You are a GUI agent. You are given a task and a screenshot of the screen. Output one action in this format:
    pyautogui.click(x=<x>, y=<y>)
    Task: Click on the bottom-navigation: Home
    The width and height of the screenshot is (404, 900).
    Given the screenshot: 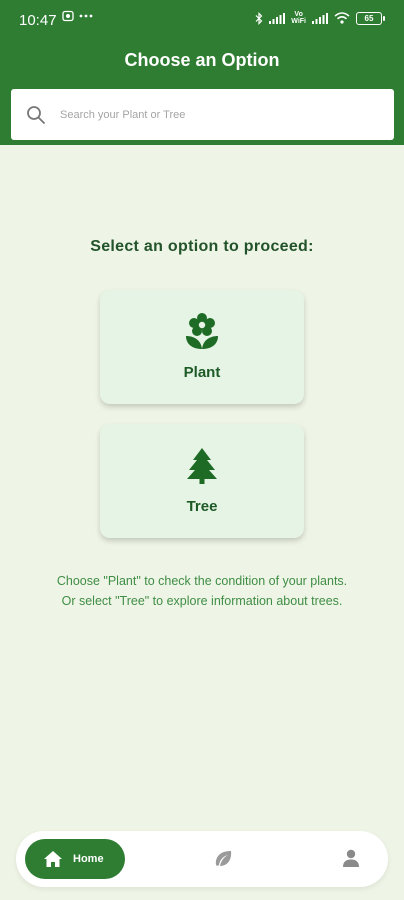 What is the action you would take?
    pyautogui.click(x=202, y=859)
    